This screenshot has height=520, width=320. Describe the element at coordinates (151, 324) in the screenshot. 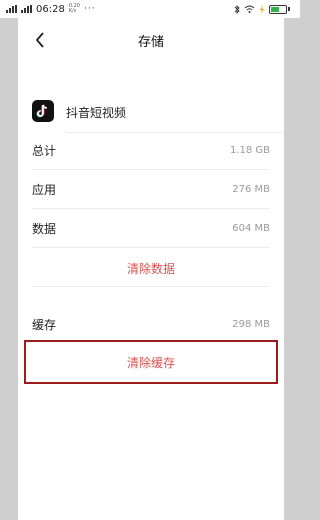

I see `storage-row-cache: 缓存 298 MB` at that location.